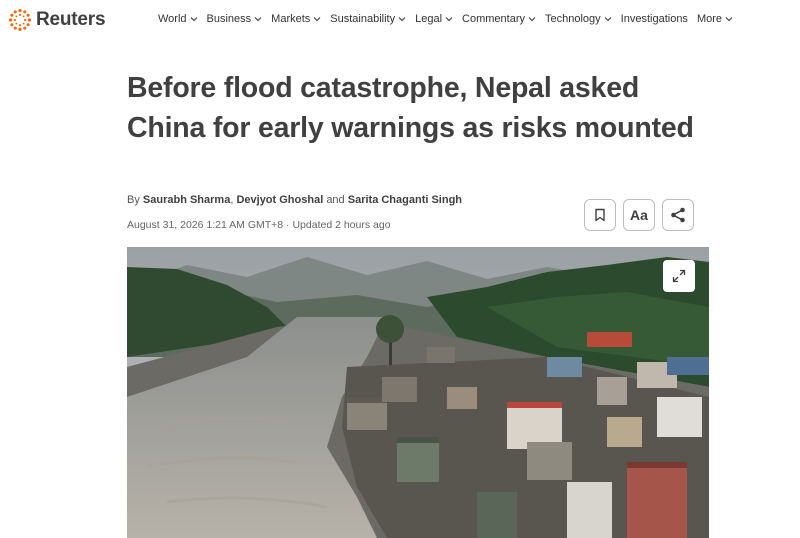 The width and height of the screenshot is (800, 538). I want to click on nav-item-label: World, so click(172, 19).